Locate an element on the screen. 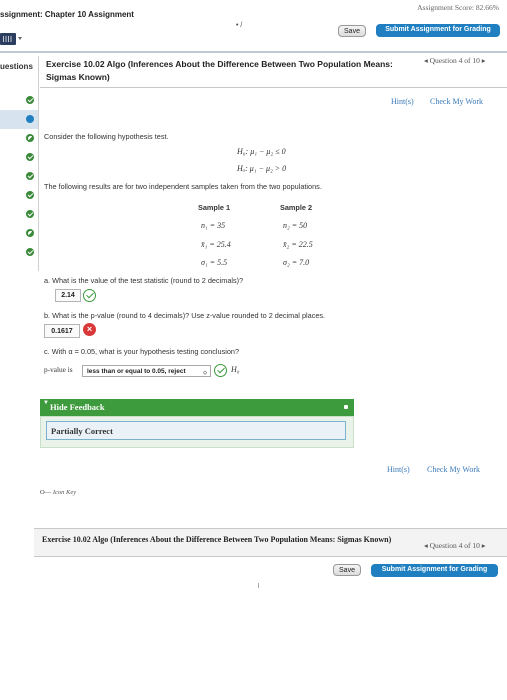  submit-assignment-button: Submit Assignment for Grading is located at coordinates (438, 30).